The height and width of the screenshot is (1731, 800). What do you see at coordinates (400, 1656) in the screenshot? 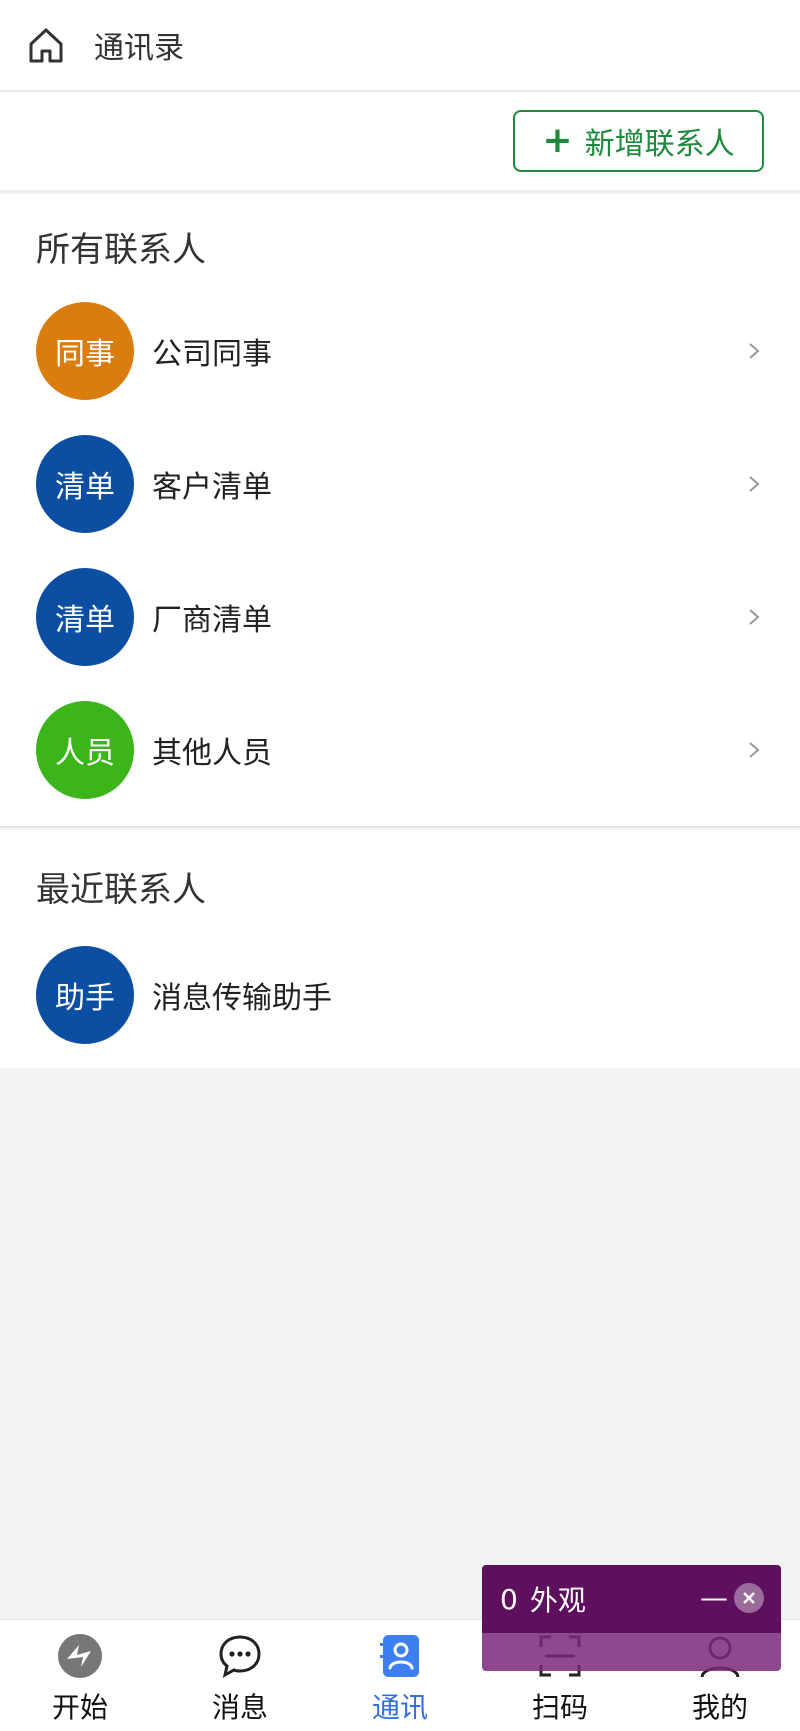
I see `contacts-book-icon` at bounding box center [400, 1656].